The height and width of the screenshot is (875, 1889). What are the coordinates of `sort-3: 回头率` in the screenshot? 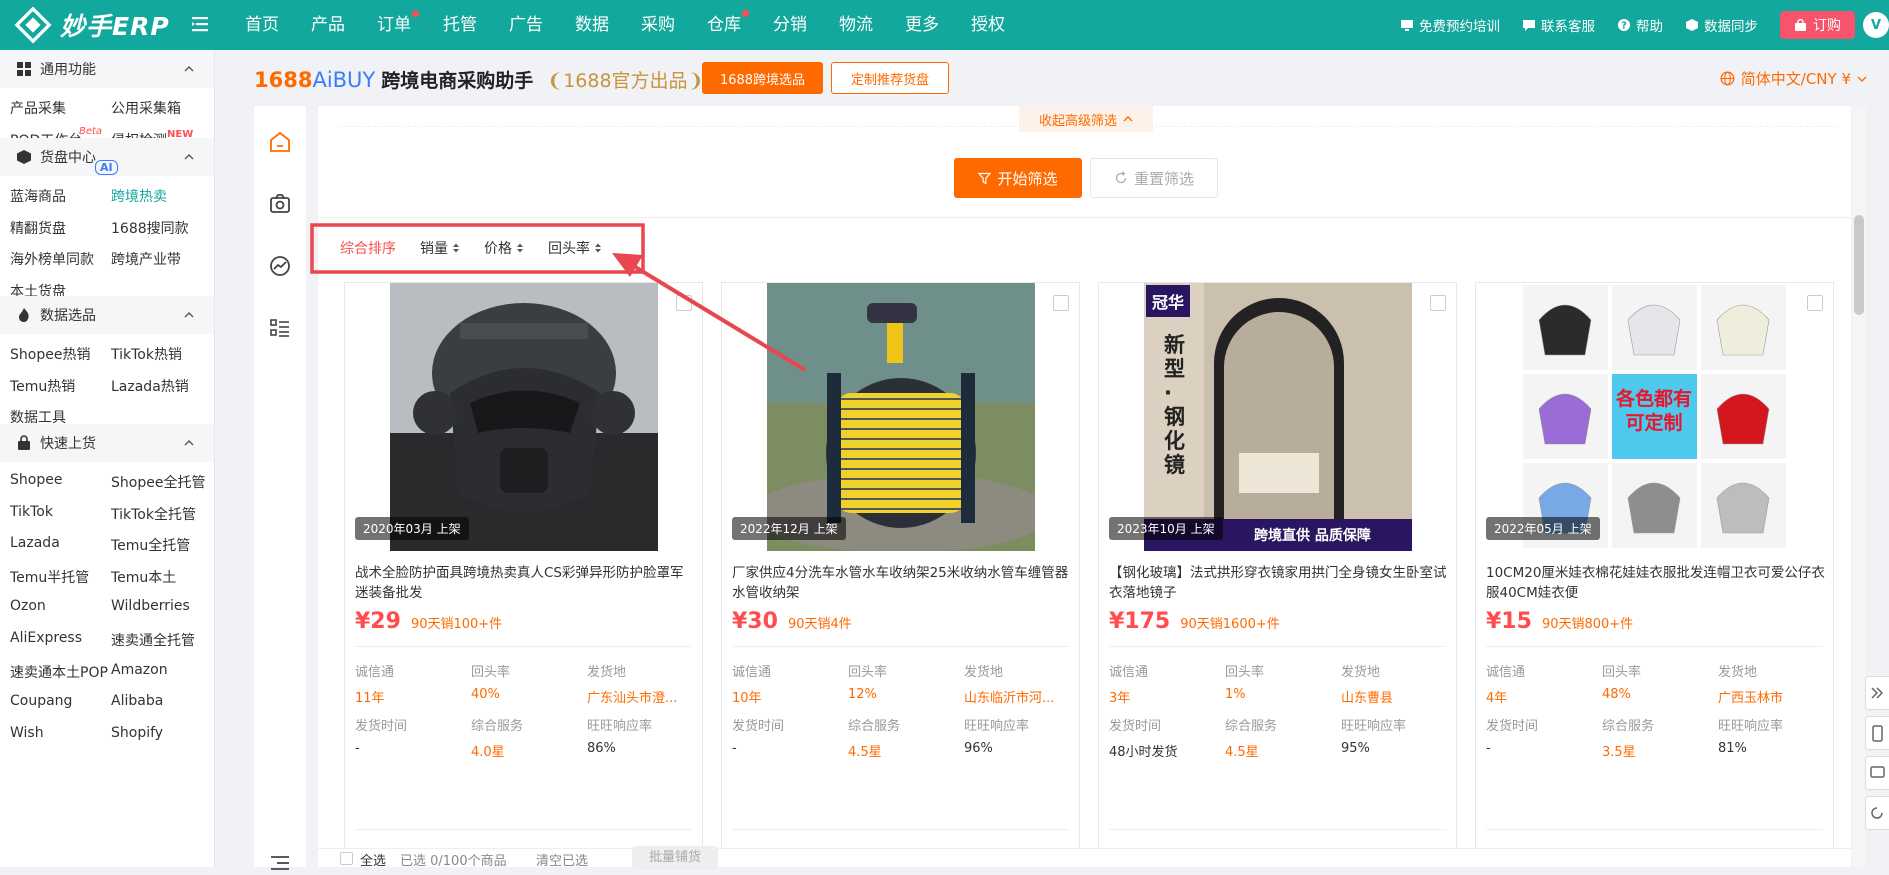 It's located at (575, 248).